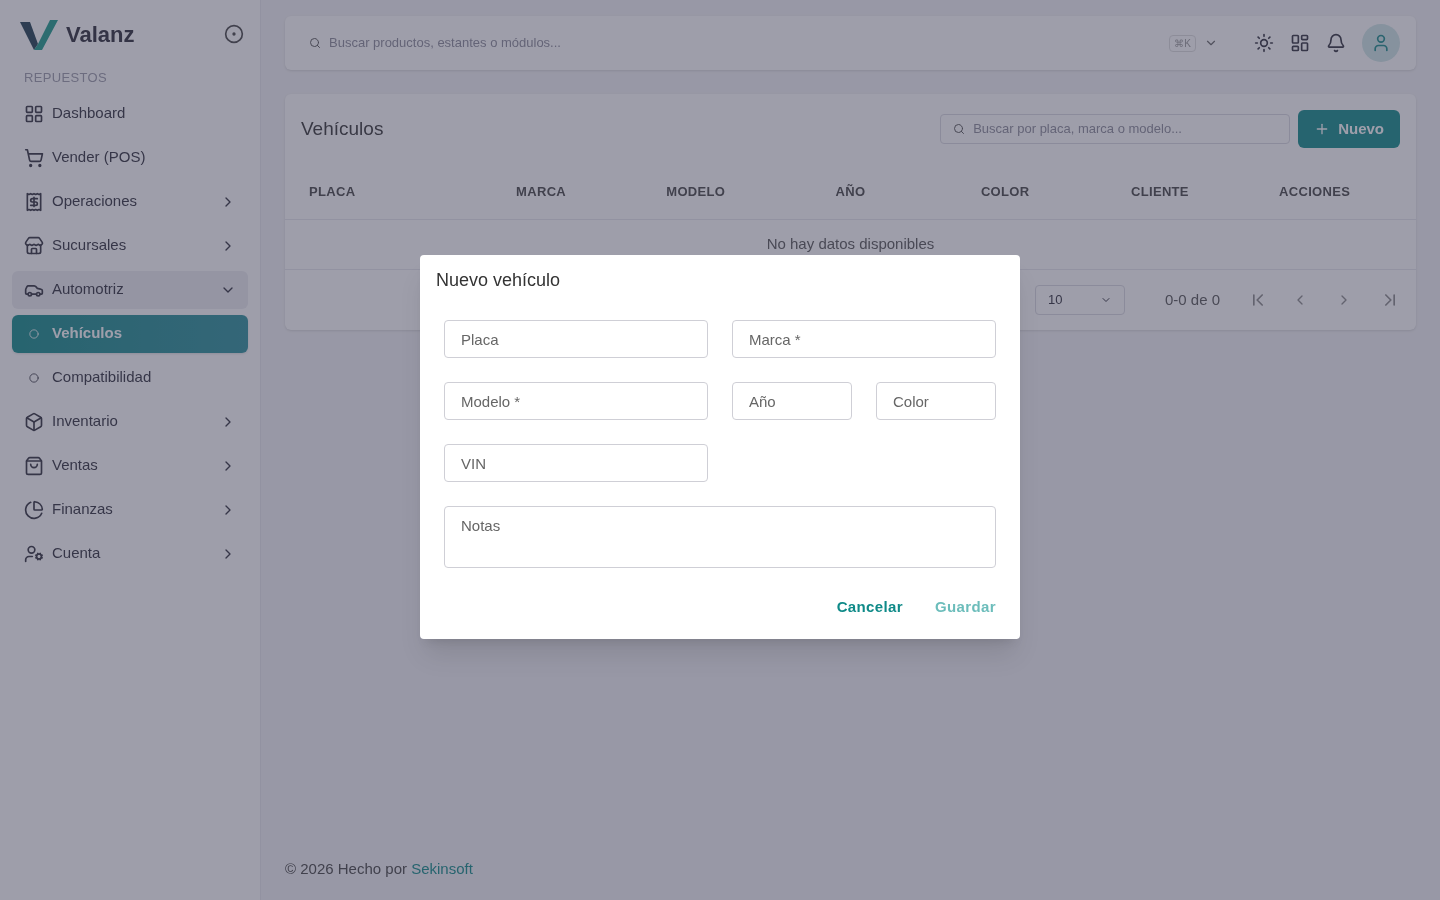 The height and width of the screenshot is (900, 1440). What do you see at coordinates (1349, 129) in the screenshot?
I see `new-button: Nuevo` at bounding box center [1349, 129].